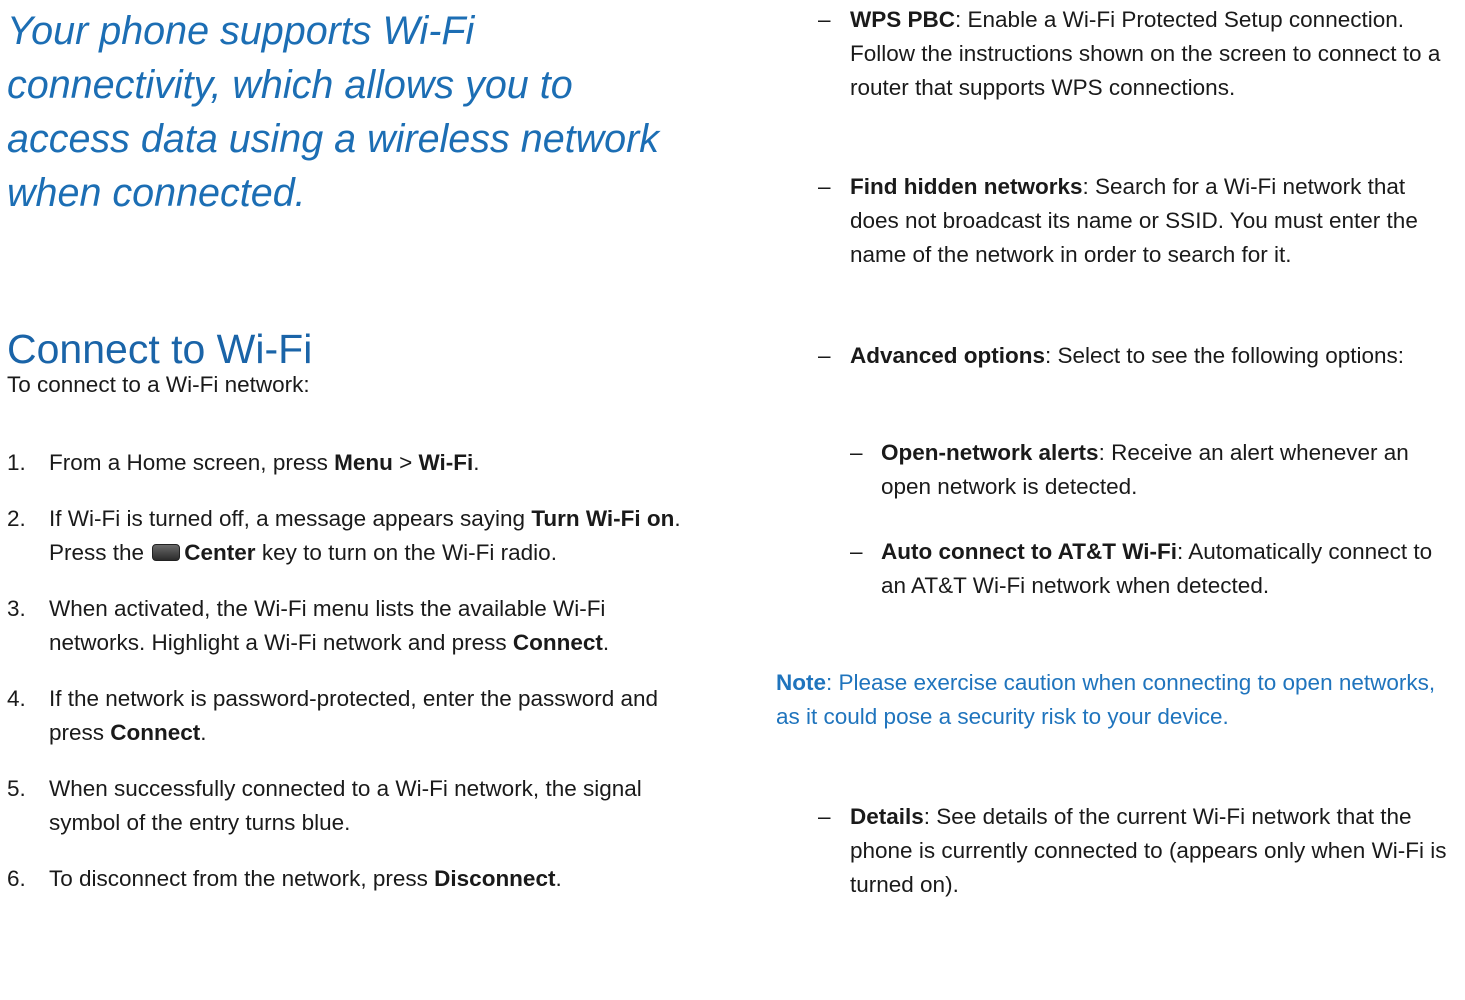 This screenshot has width=1465, height=1000. Describe the element at coordinates (158, 384) in the screenshot. I see `steps-lead-text: To connect to a Wi-Fi network:` at that location.